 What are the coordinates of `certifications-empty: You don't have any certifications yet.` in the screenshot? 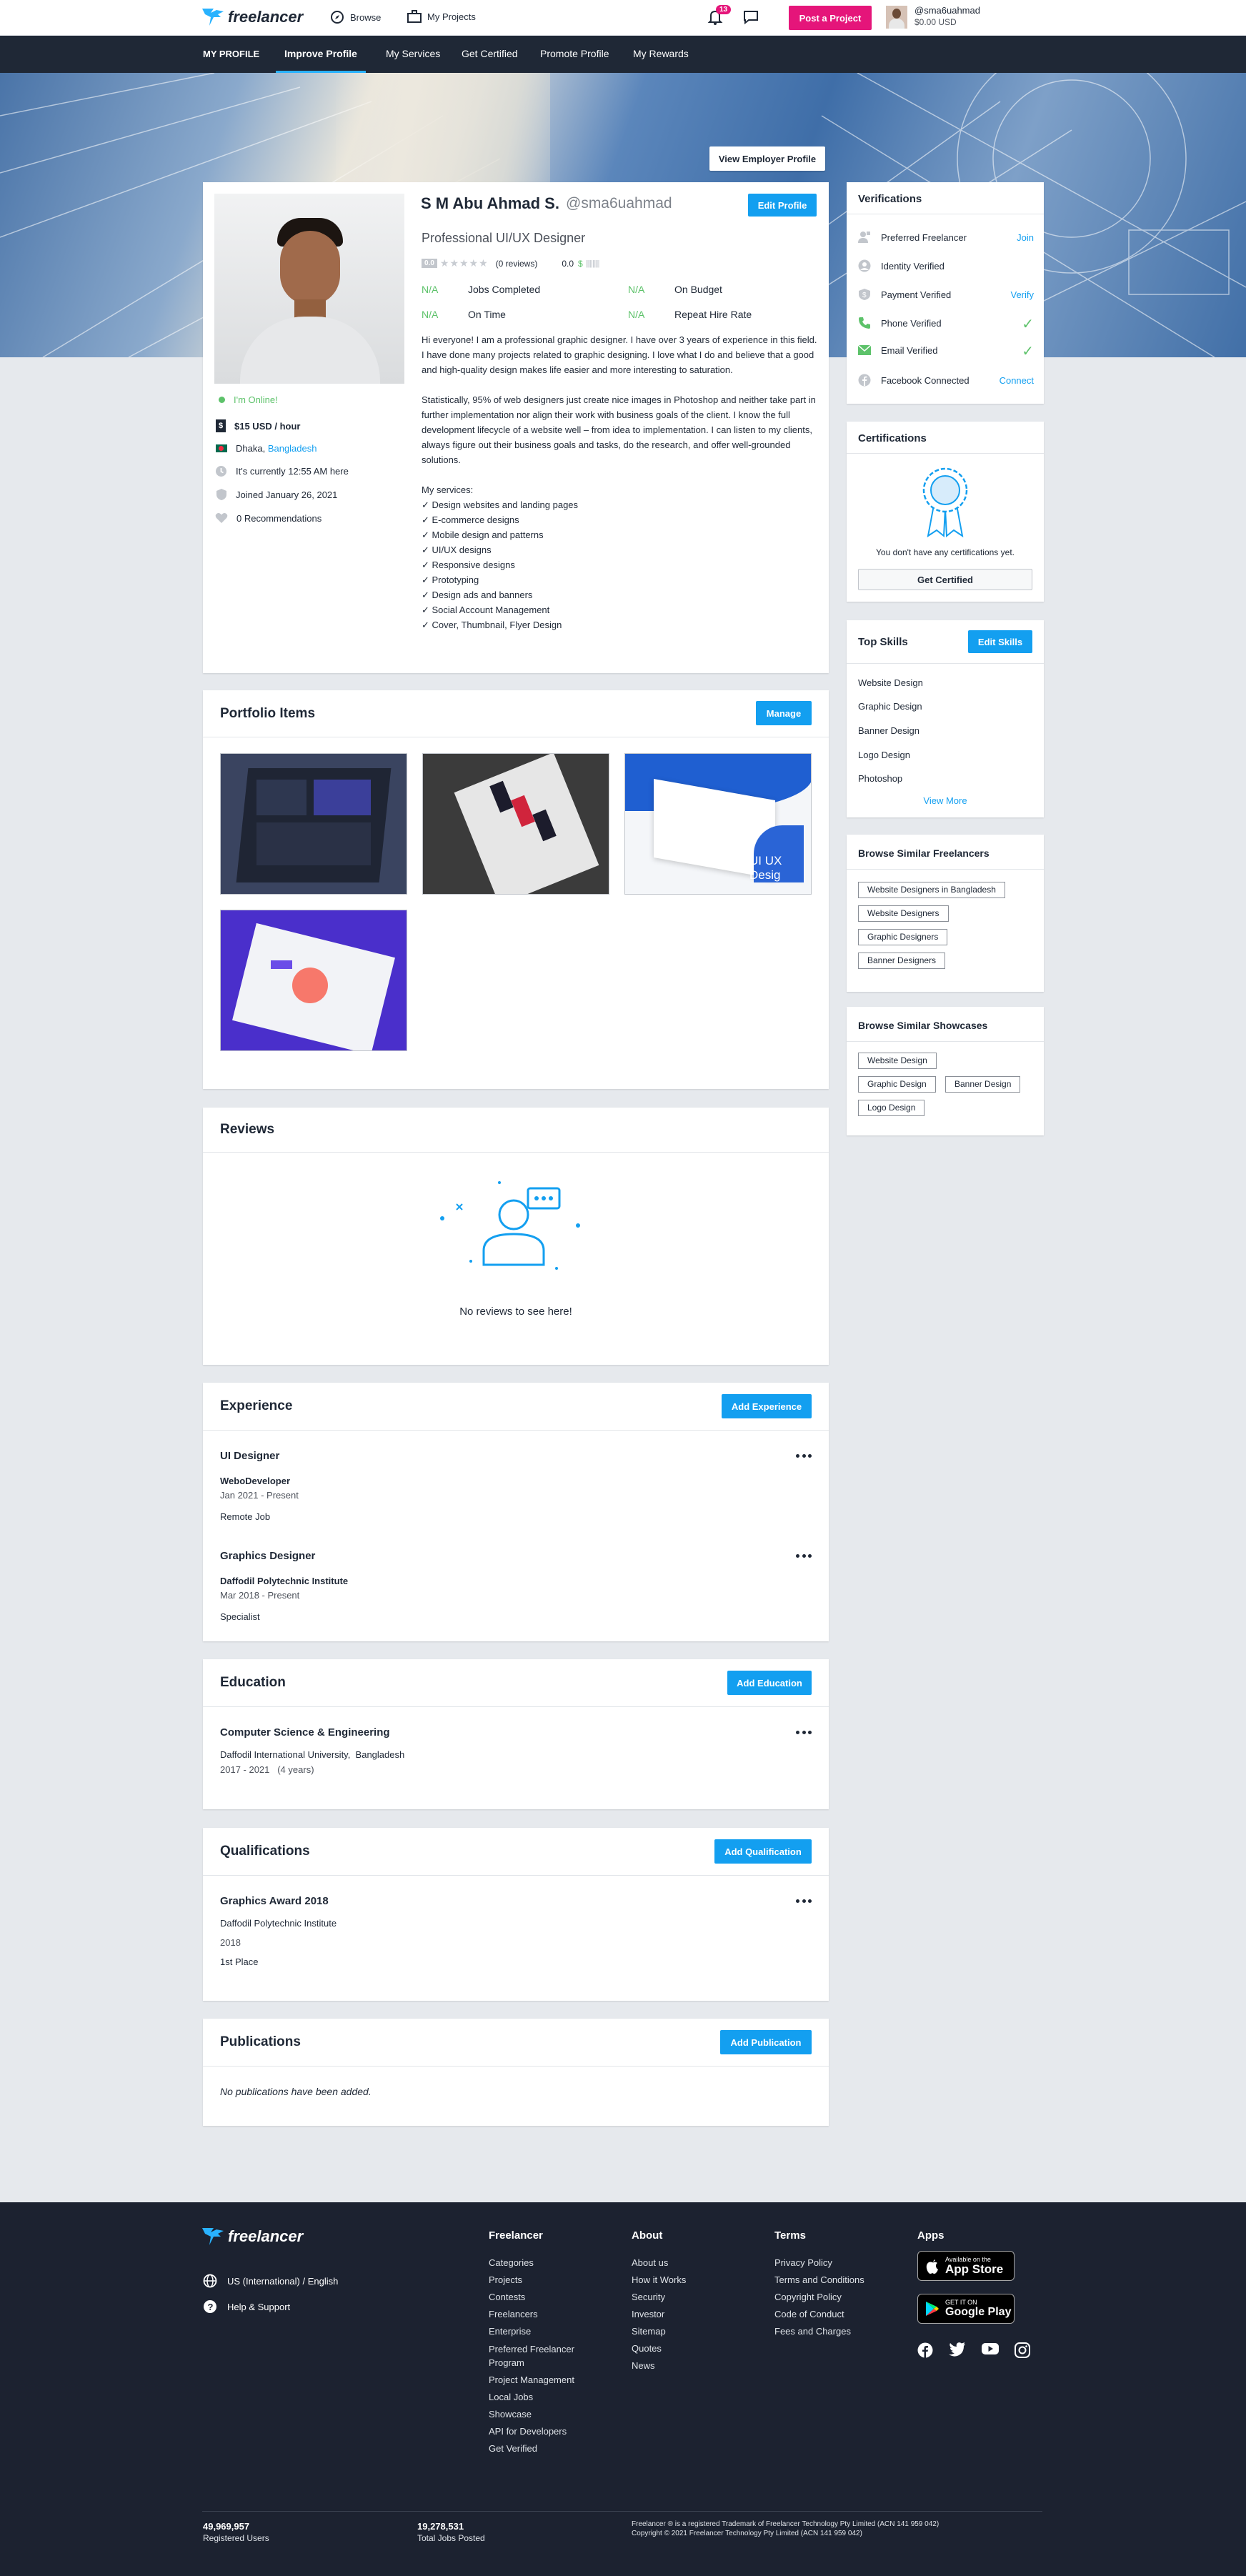 It's located at (945, 552).